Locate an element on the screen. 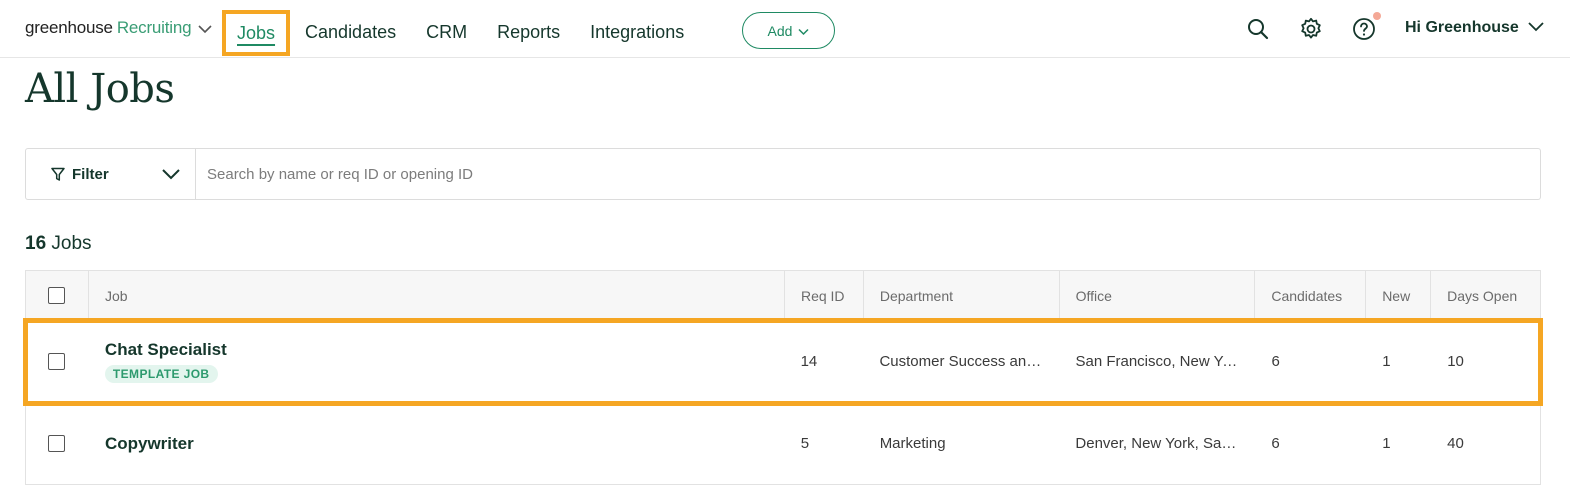  req-id-cell: 14 is located at coordinates (809, 361).